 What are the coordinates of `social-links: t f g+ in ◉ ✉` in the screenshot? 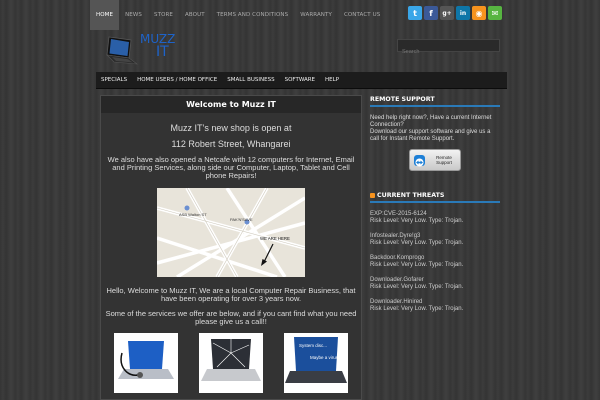 It's located at (455, 13).